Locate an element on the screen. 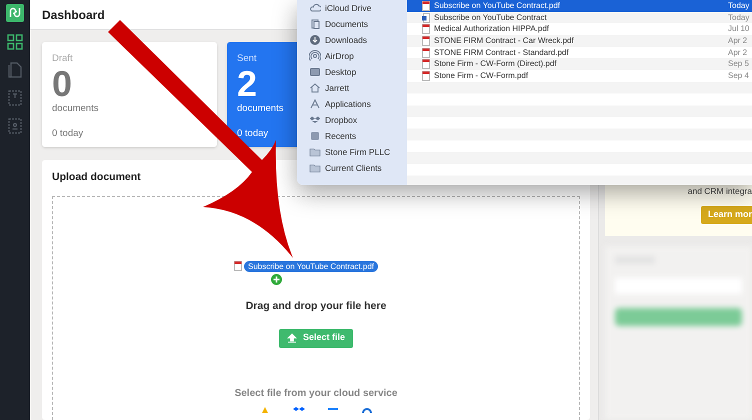 This screenshot has height=420, width=752. home-icon is located at coordinates (315, 88).